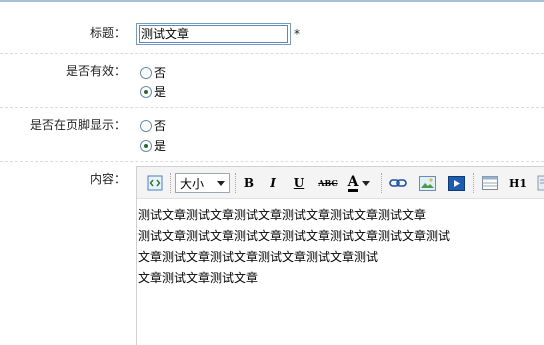 The height and width of the screenshot is (345, 544). I want to click on italic-button: I, so click(273, 183).